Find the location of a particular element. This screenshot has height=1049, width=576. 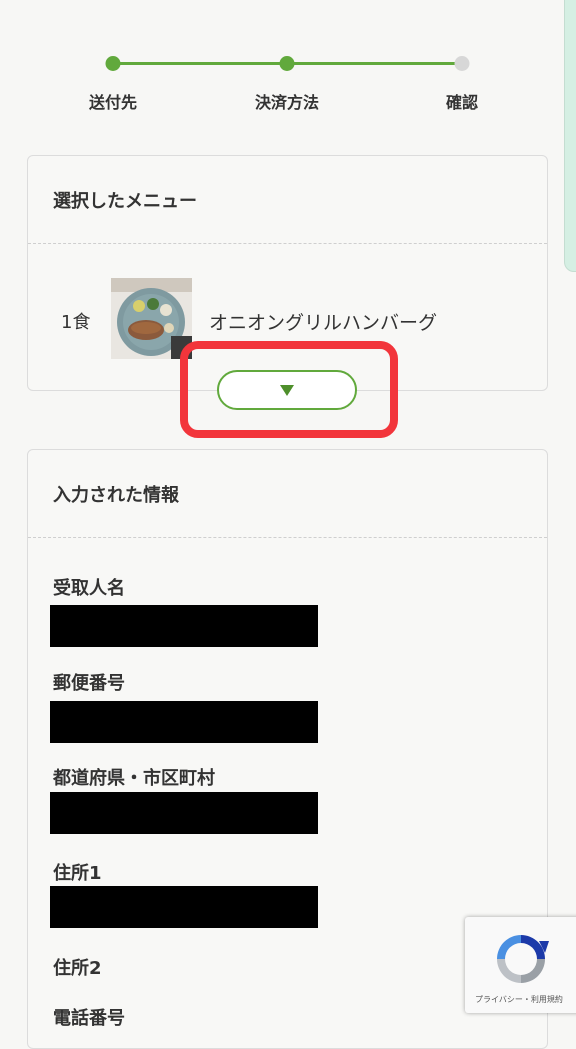

redacted-address1 is located at coordinates (184, 907).